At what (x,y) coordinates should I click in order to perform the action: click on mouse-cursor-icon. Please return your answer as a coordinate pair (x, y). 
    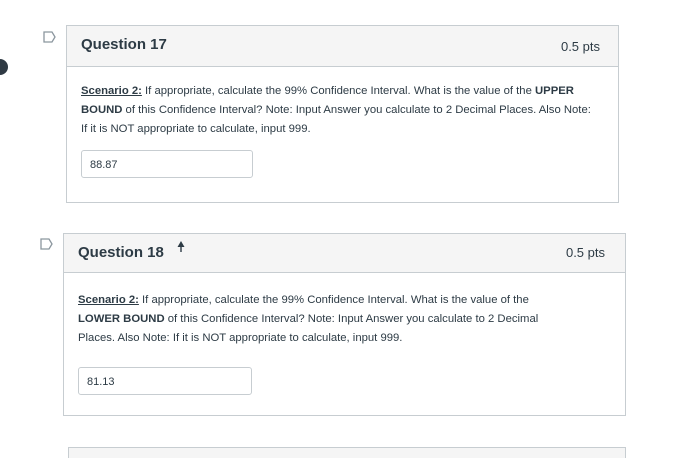
    Looking at the image, I should click on (181, 246).